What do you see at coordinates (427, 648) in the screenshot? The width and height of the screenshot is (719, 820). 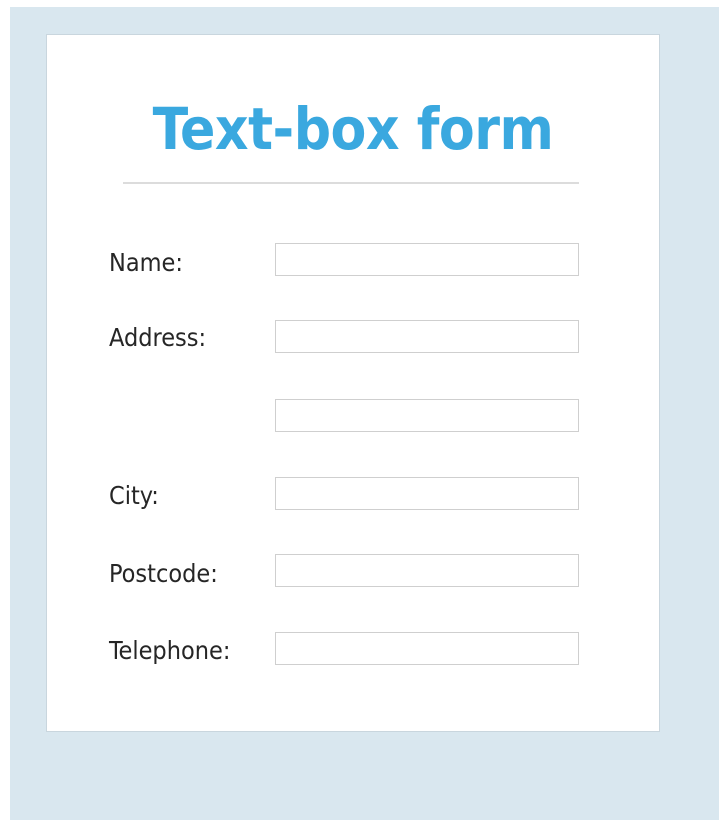 I see `telephone-input` at bounding box center [427, 648].